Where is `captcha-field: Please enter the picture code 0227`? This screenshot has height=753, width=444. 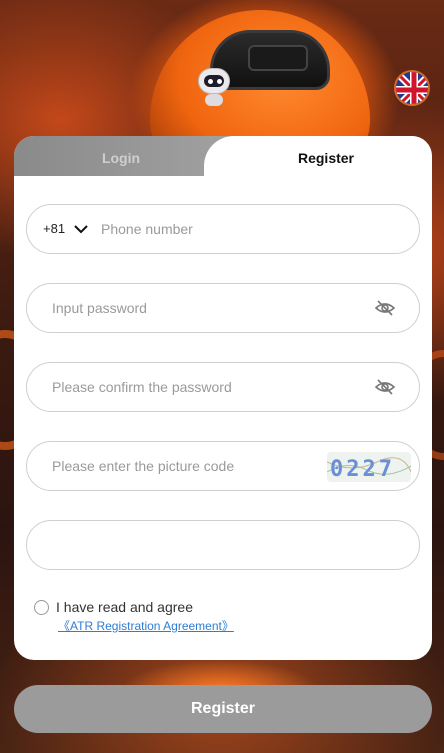
captcha-field: Please enter the picture code 0227 is located at coordinates (223, 466).